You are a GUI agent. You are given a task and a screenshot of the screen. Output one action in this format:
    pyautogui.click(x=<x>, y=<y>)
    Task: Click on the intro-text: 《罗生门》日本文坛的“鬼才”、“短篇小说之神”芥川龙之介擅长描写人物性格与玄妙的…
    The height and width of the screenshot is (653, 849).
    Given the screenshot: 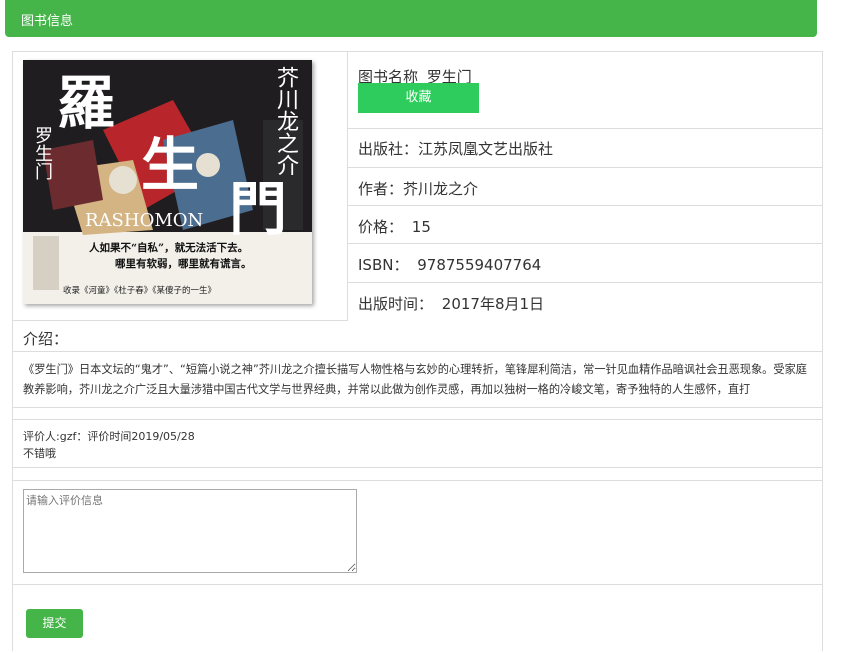 What is the action you would take?
    pyautogui.click(x=418, y=379)
    